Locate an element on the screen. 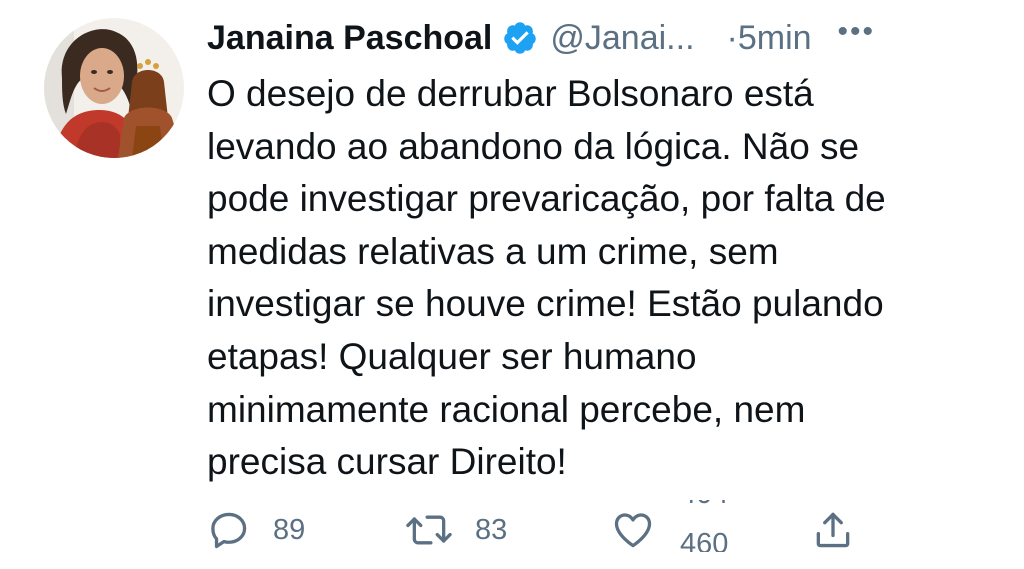 The width and height of the screenshot is (1024, 569). share-icon is located at coordinates (833, 530).